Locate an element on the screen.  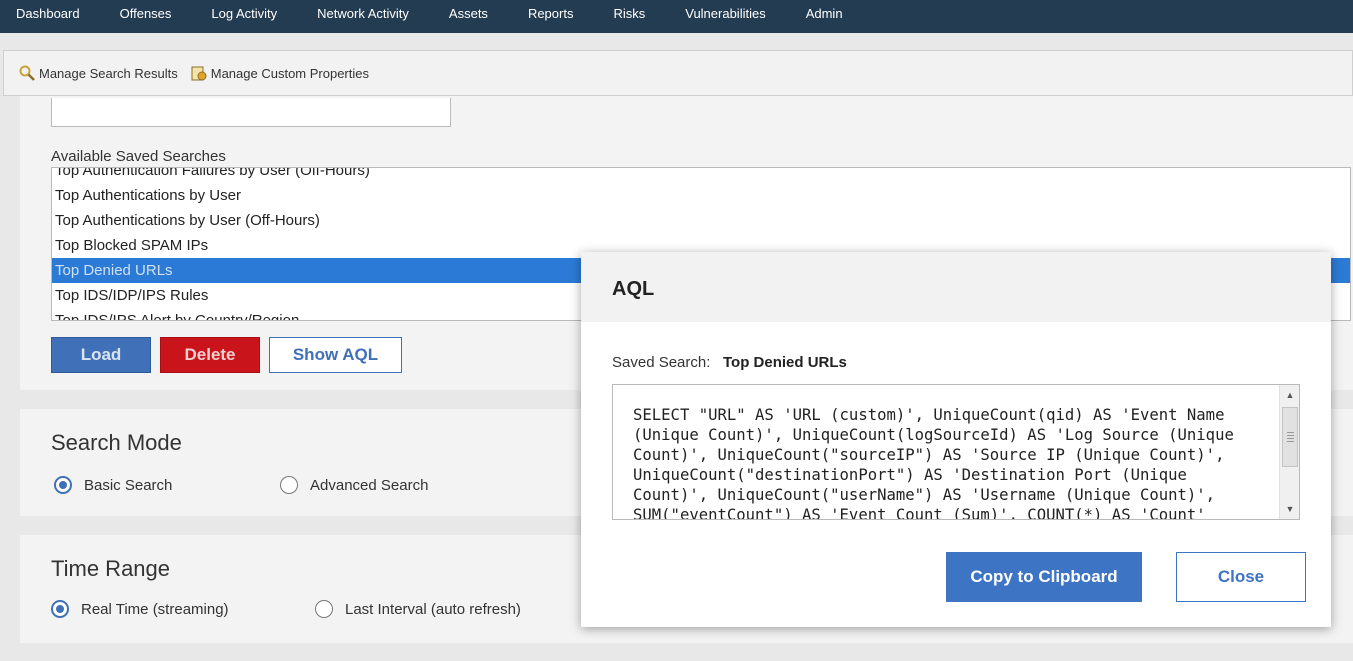
nav-admin: Admin is located at coordinates (824, 10).